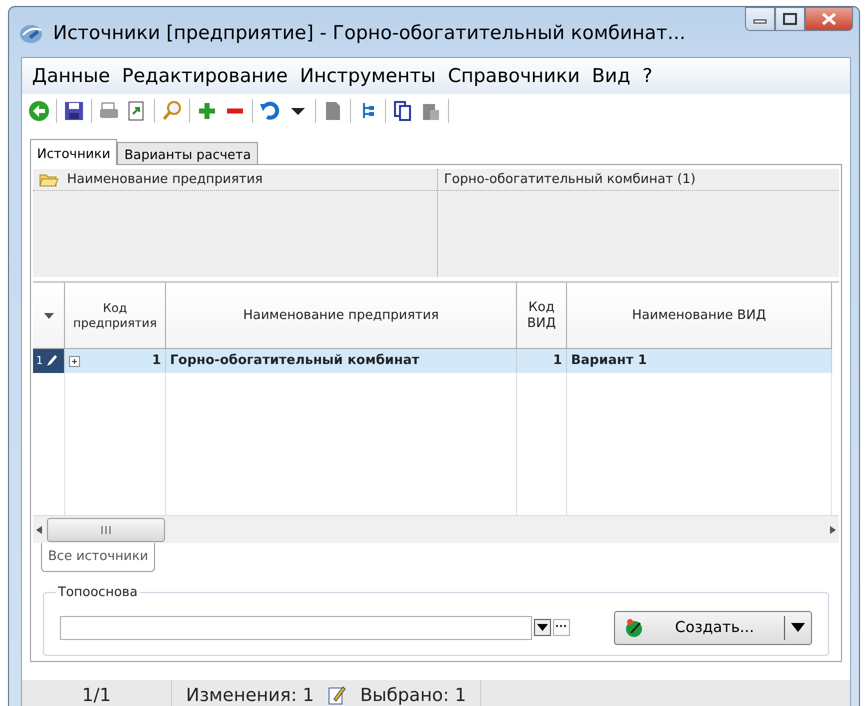 The image size is (866, 706). Describe the element at coordinates (49, 315) in the screenshot. I see `sort-caret-icon` at that location.